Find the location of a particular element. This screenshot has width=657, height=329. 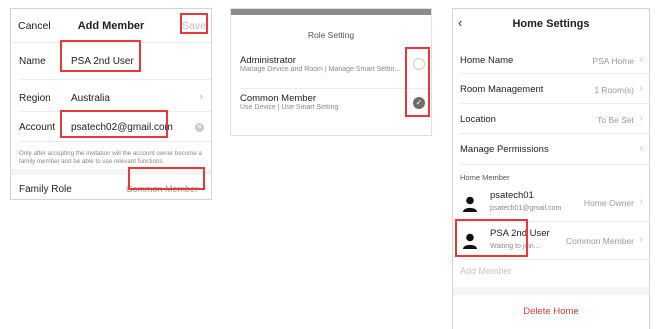

sheet-title: Role Setting is located at coordinates (331, 35).